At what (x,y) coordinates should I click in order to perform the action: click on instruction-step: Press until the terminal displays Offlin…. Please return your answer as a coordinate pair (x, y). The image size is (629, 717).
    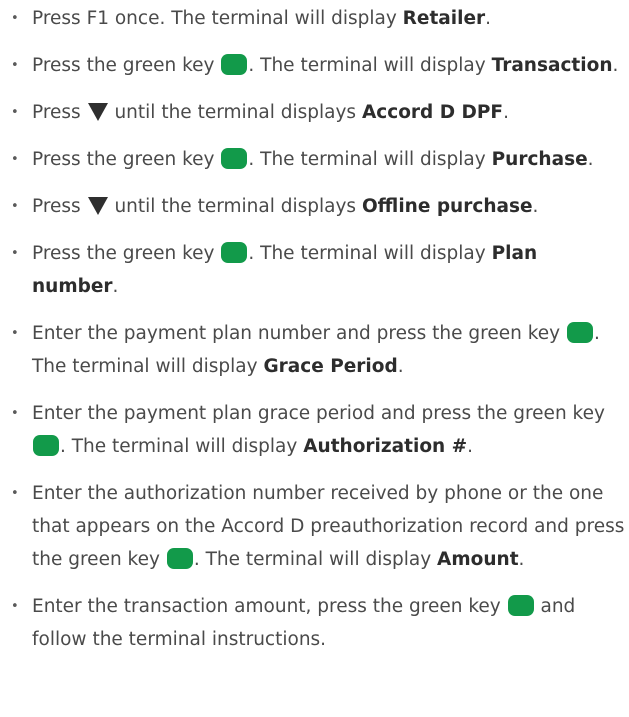
    Looking at the image, I should click on (314, 206).